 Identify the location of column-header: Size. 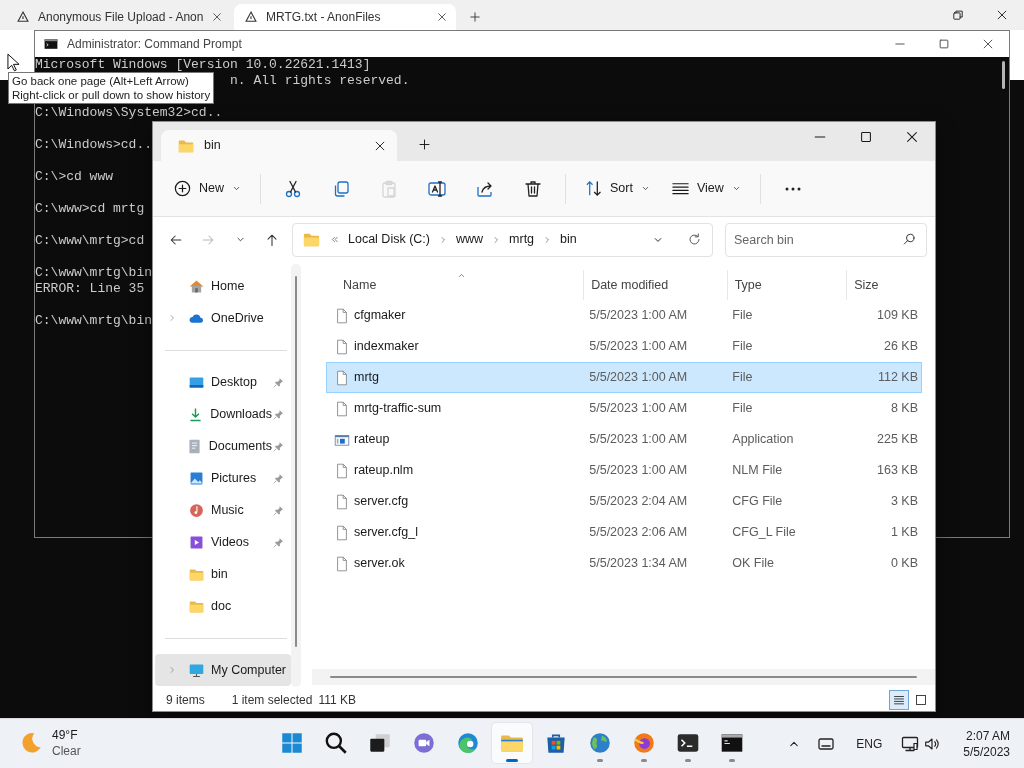
(884, 285).